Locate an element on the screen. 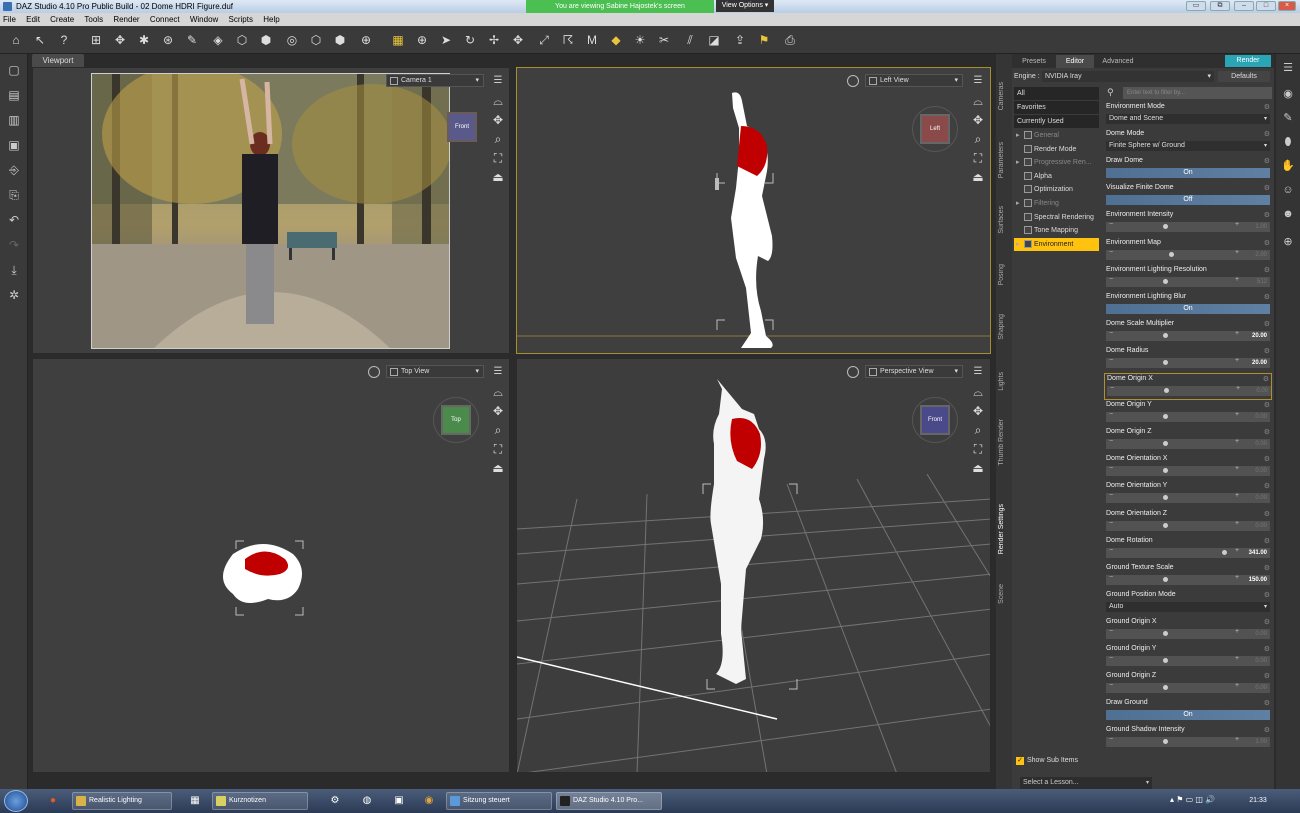 Image resolution: width=1300 pixels, height=813 pixels. category-currently-used: Currently Used is located at coordinates (1056, 121).